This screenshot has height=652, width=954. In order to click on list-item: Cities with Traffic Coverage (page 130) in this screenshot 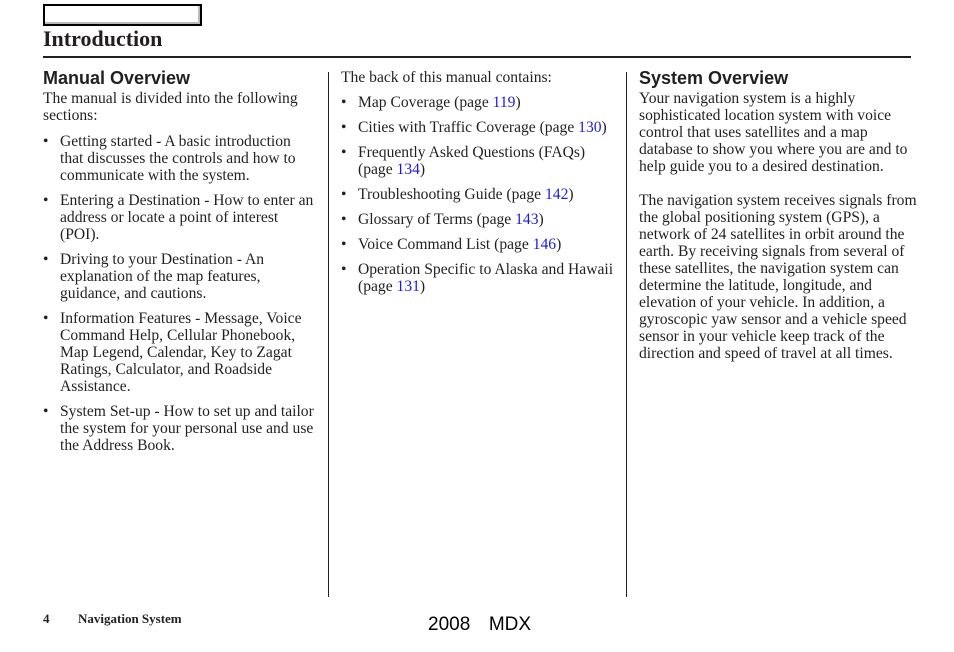, I will do `click(478, 127)`.